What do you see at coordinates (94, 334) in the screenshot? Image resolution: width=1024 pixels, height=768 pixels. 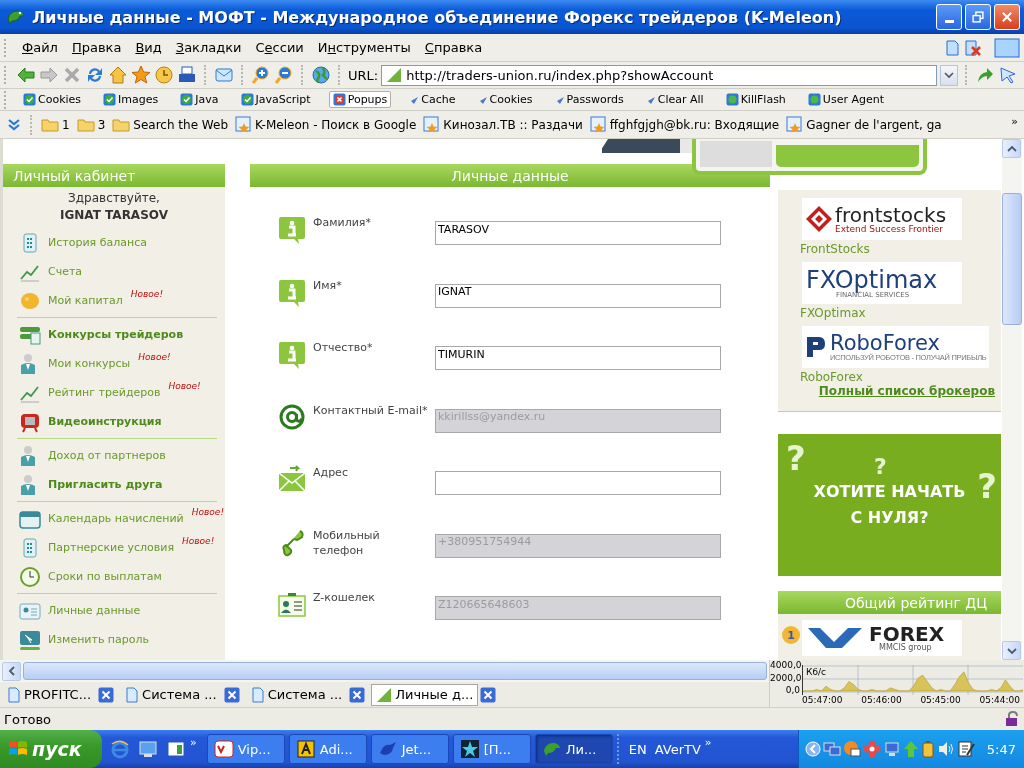 I see `sidebar-link: Конкурсы трейдеров` at bounding box center [94, 334].